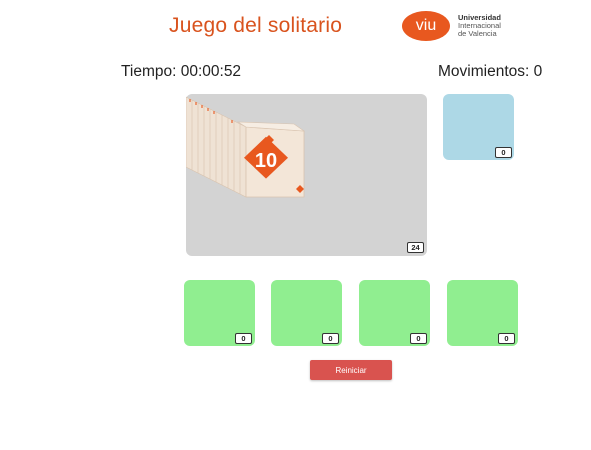  Describe the element at coordinates (415, 247) in the screenshot. I see `deck-count: 24` at that location.